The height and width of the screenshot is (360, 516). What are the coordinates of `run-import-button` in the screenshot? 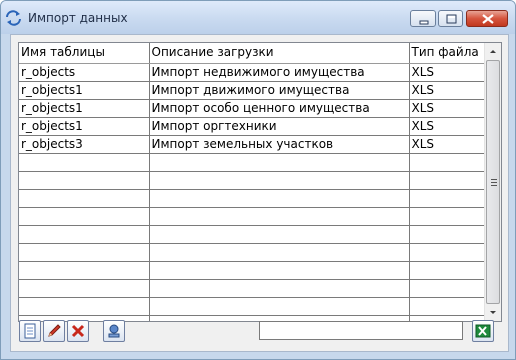 It's located at (114, 331).